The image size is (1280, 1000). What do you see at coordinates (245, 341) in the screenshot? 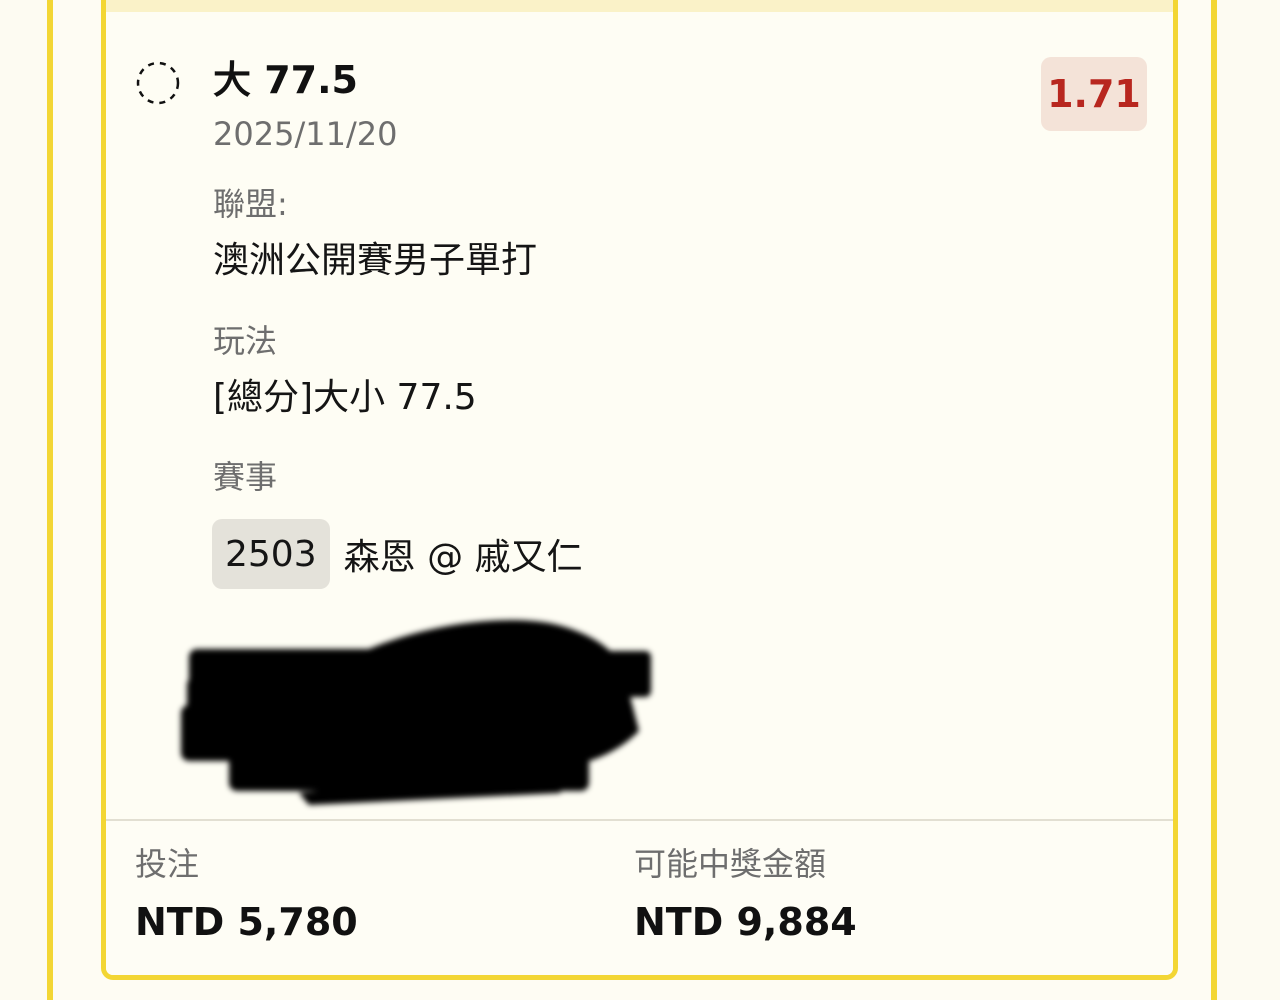
I see `play-label: 玩法` at bounding box center [245, 341].